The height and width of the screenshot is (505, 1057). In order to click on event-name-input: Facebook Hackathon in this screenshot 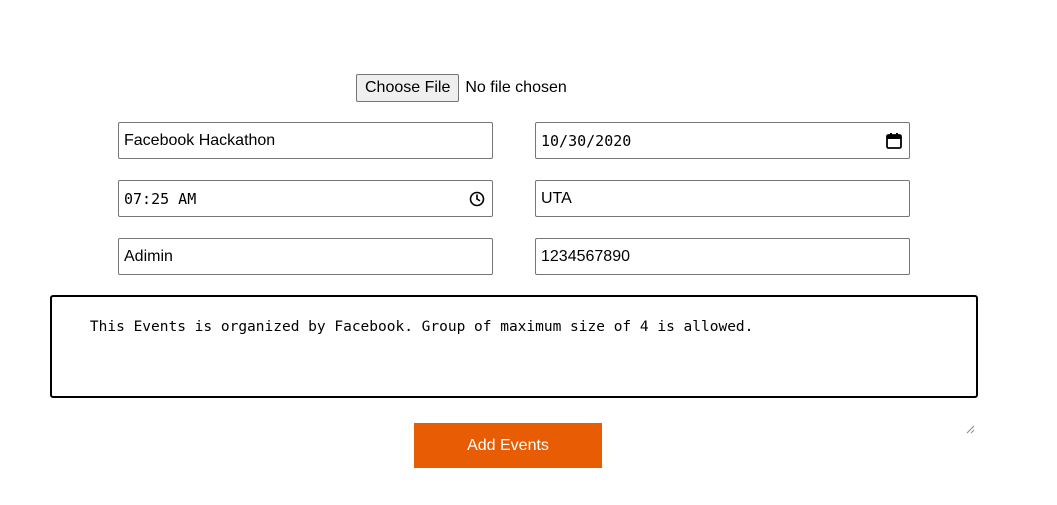, I will do `click(305, 140)`.